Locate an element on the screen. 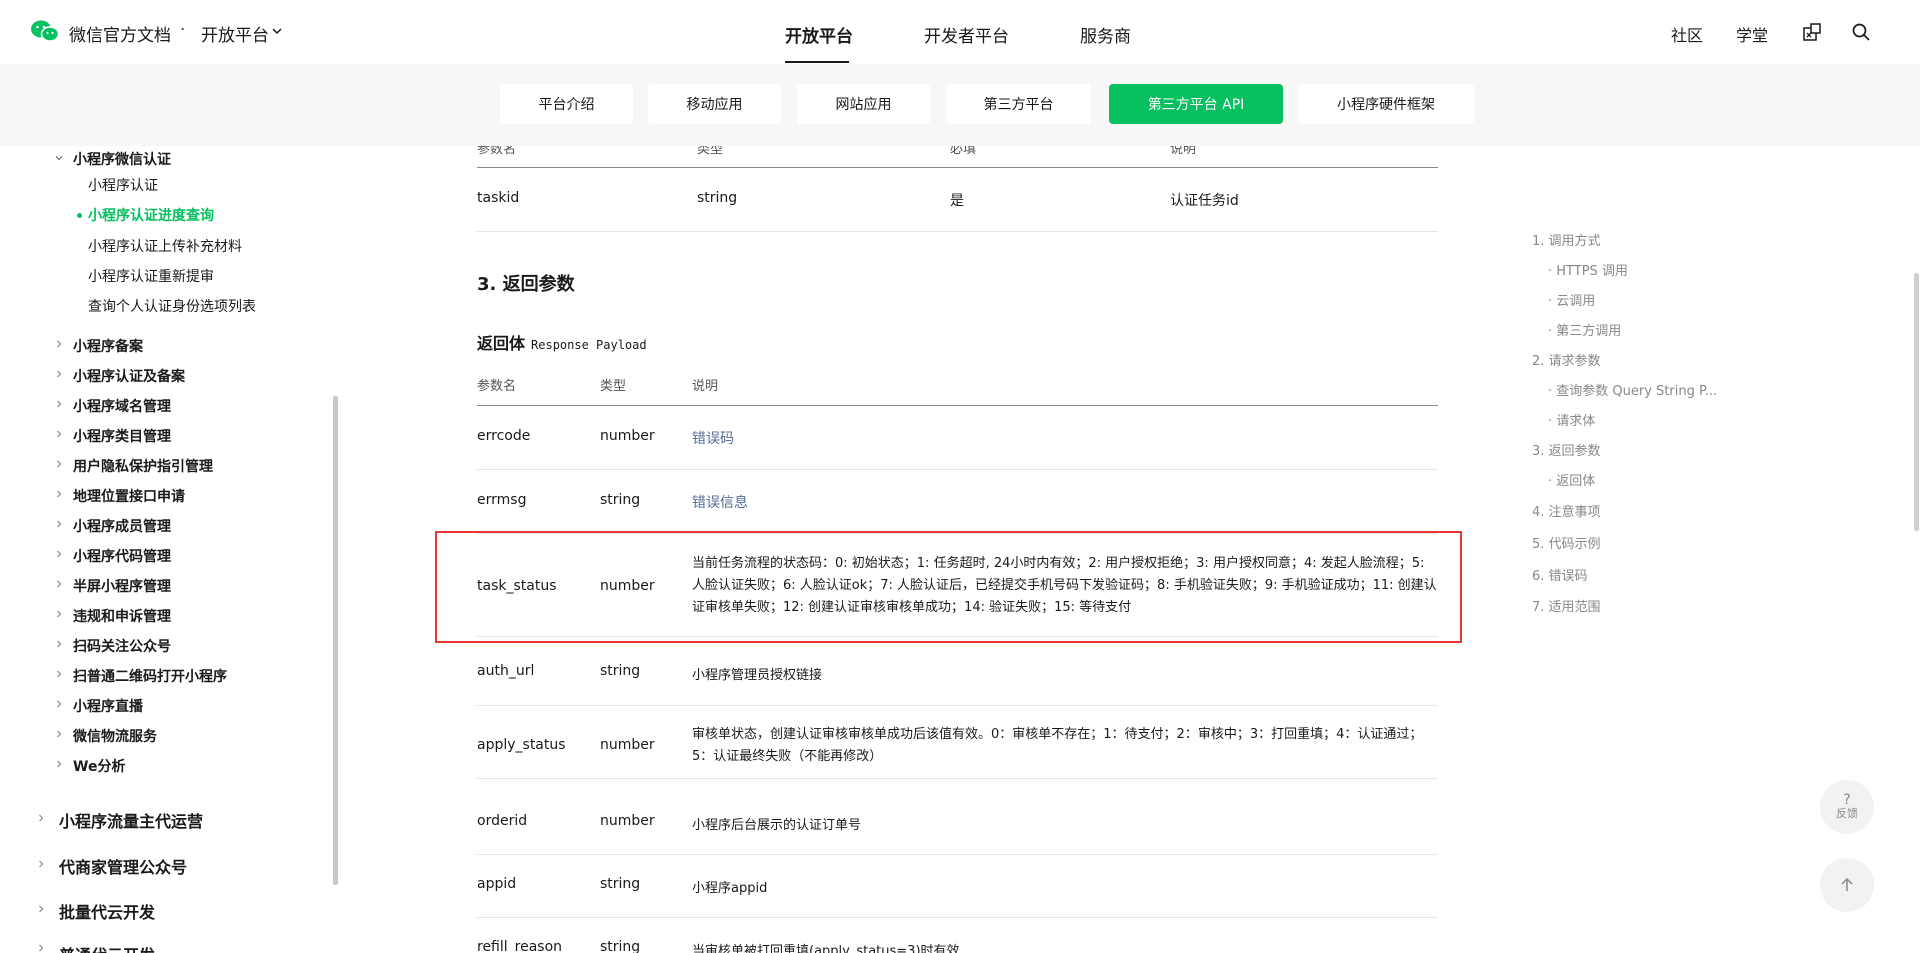  sub-navigation: 平台介绍 移动应用 网站应用 第三方平台 第三方平台 API 小程序硬件框架 is located at coordinates (960, 105).